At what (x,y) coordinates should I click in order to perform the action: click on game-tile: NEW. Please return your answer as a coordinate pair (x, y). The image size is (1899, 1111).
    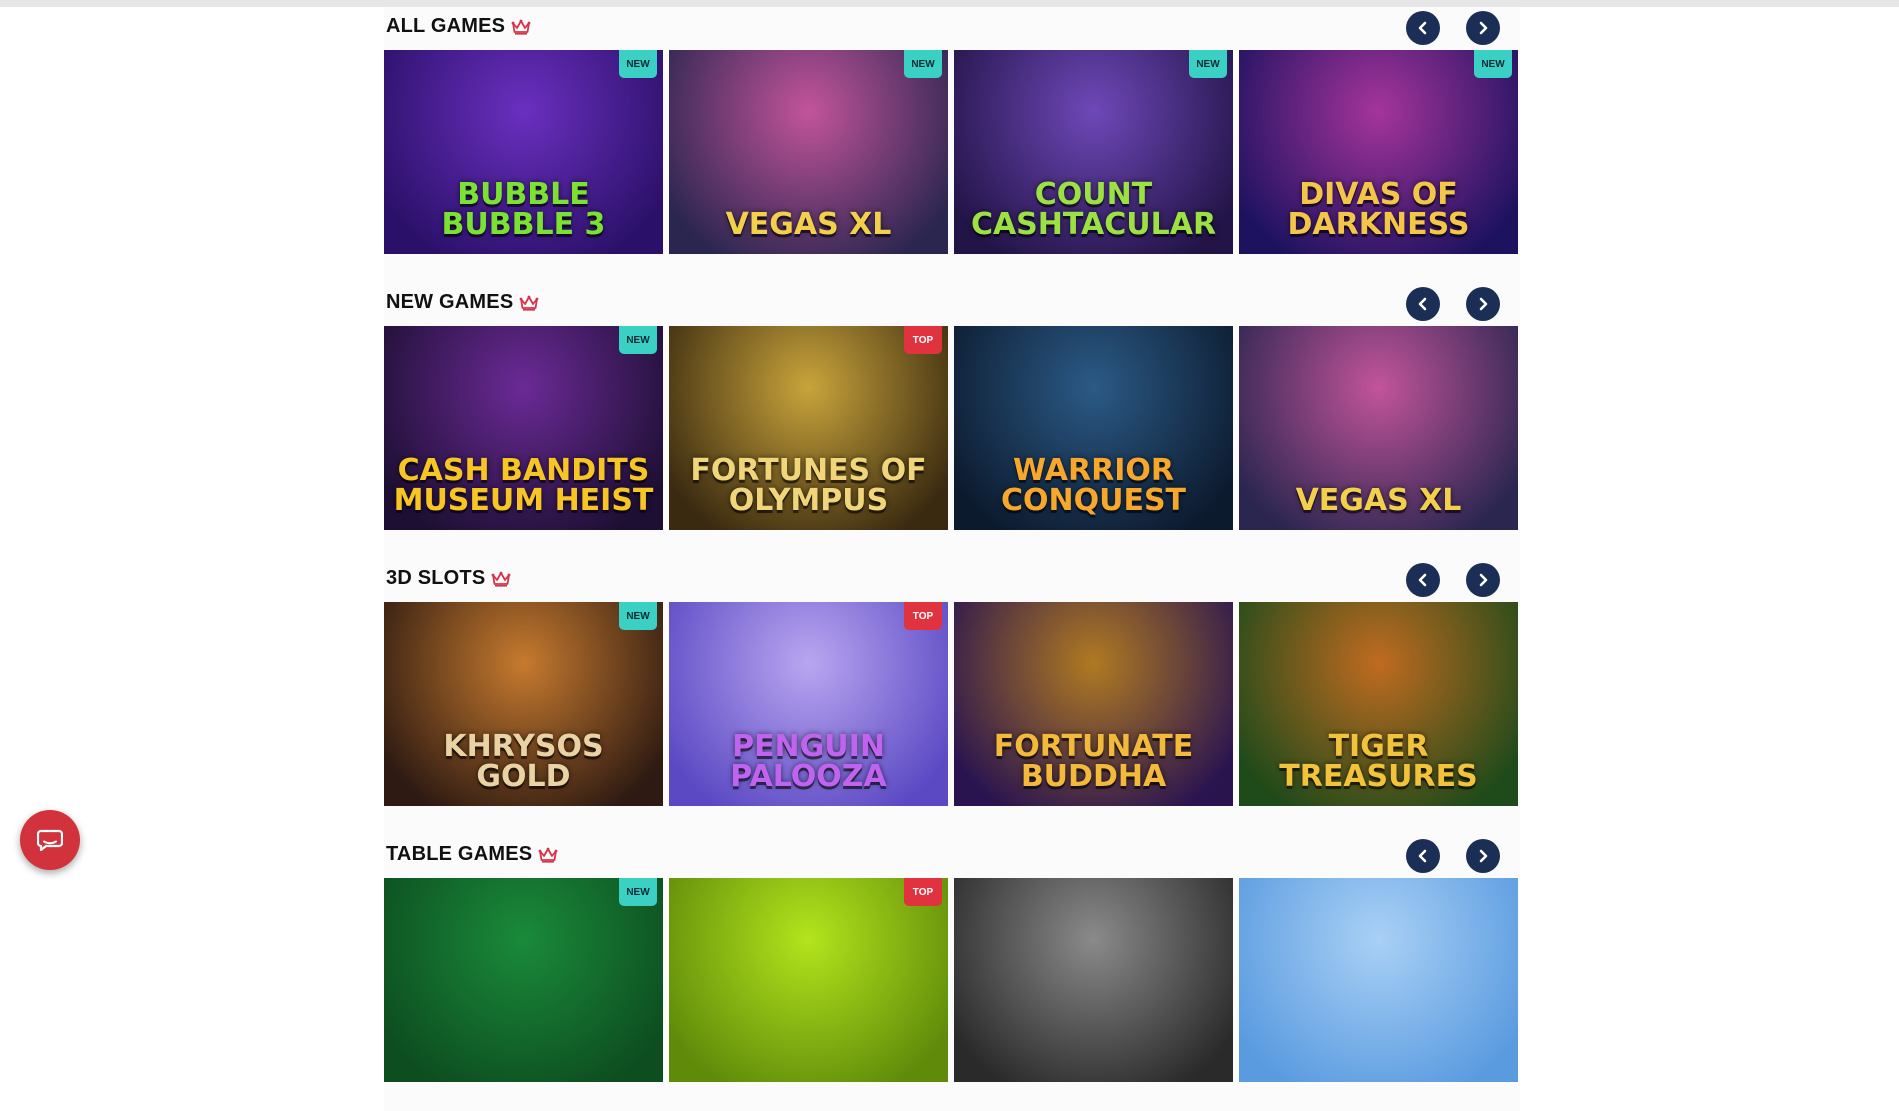
    Looking at the image, I should click on (523, 980).